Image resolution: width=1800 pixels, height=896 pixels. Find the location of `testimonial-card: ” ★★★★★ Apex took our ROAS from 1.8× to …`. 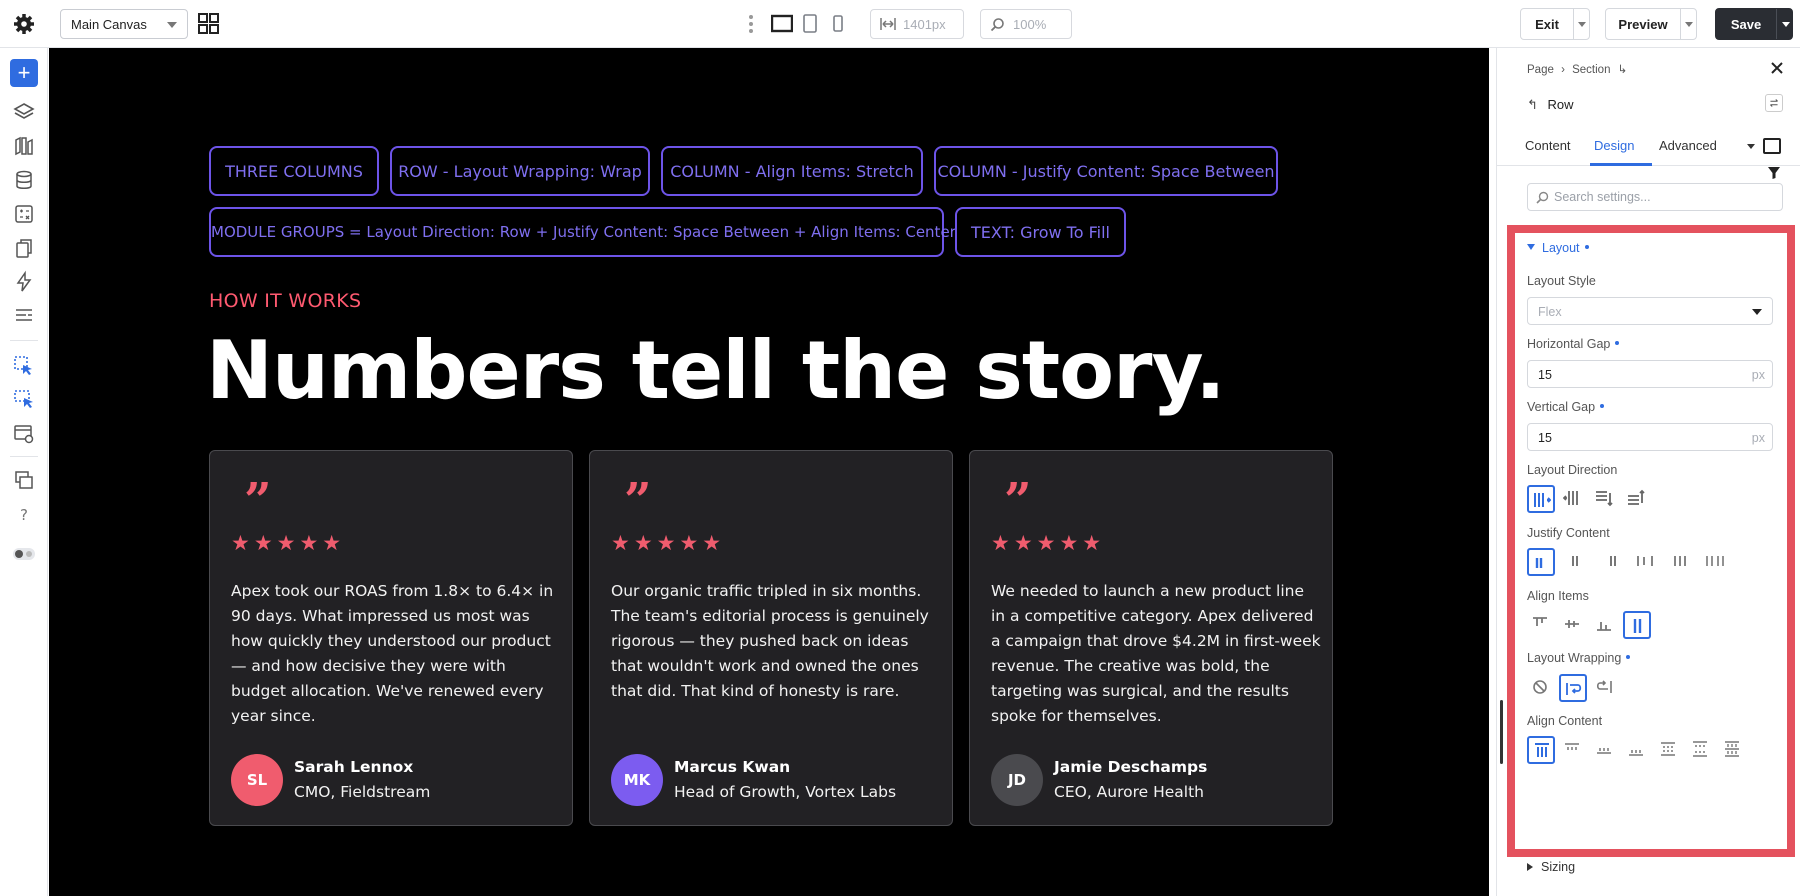

testimonial-card: ” ★★★★★ Apex took our ROAS from 1.8× to … is located at coordinates (391, 638).